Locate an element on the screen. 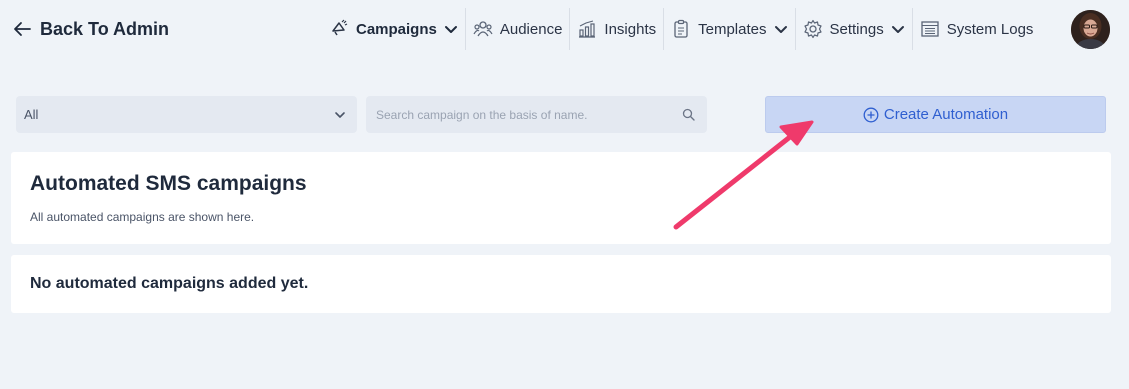  avatar-image is located at coordinates (1090, 29).